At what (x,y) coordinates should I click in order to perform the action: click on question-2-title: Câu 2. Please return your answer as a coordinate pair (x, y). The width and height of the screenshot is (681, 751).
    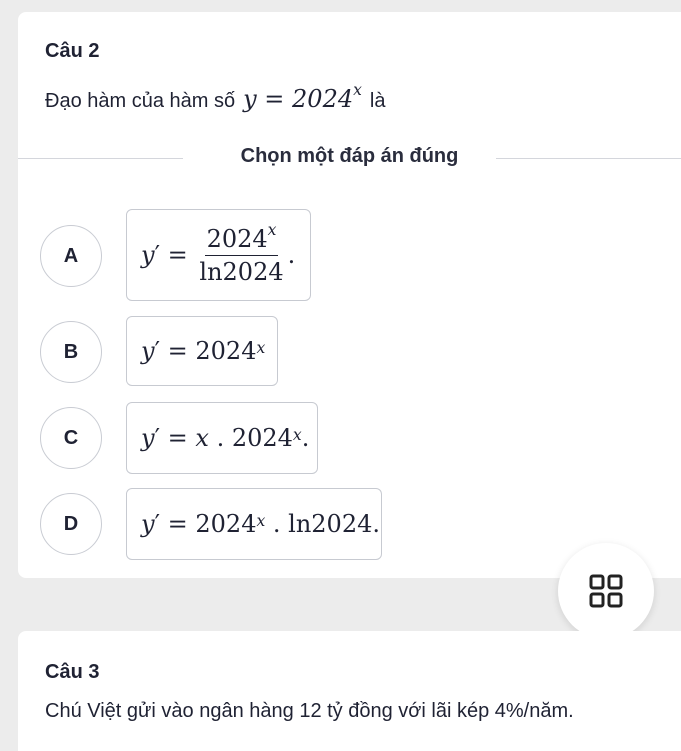
    Looking at the image, I should click on (72, 51).